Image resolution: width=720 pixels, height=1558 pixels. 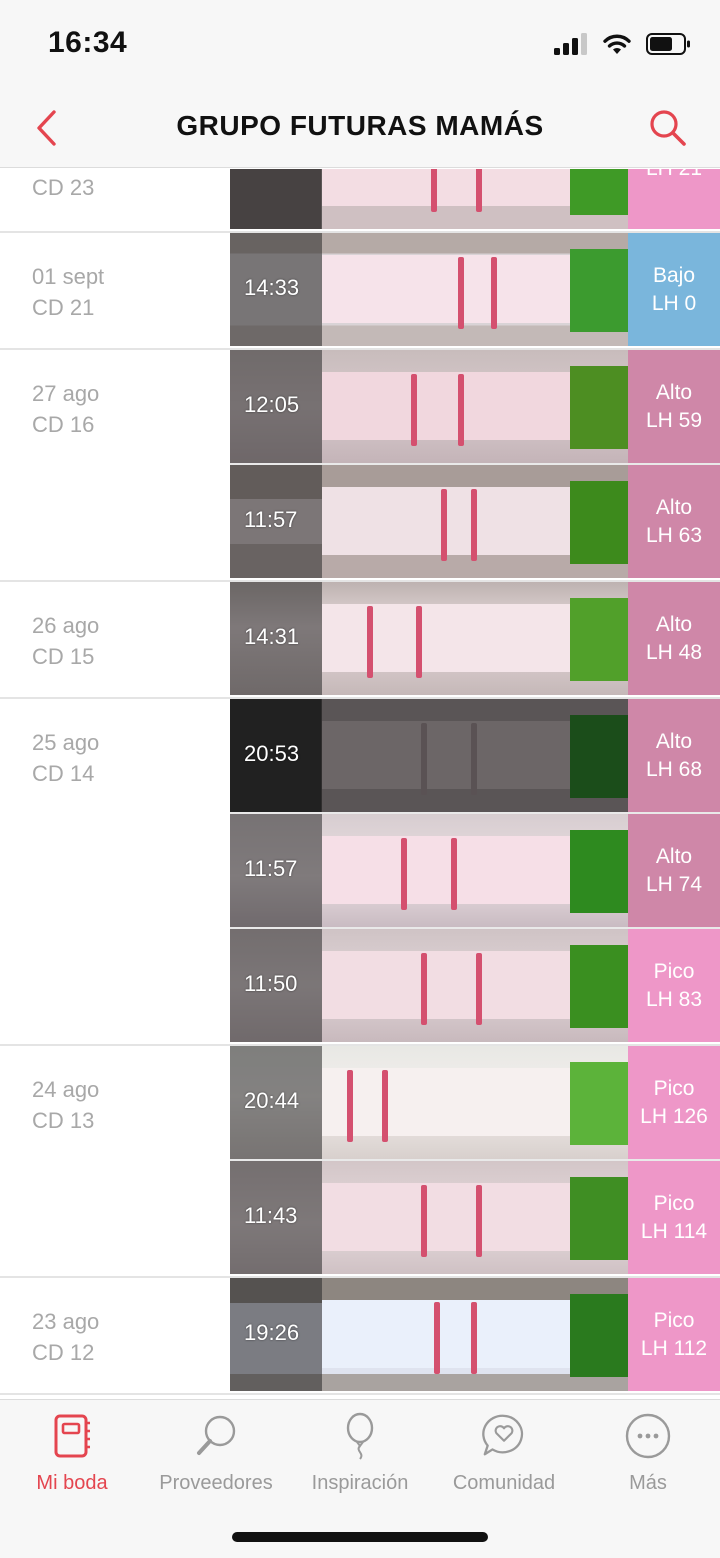 I want to click on test-entry: 12:05 Alto LH 59, so click(x=475, y=407).